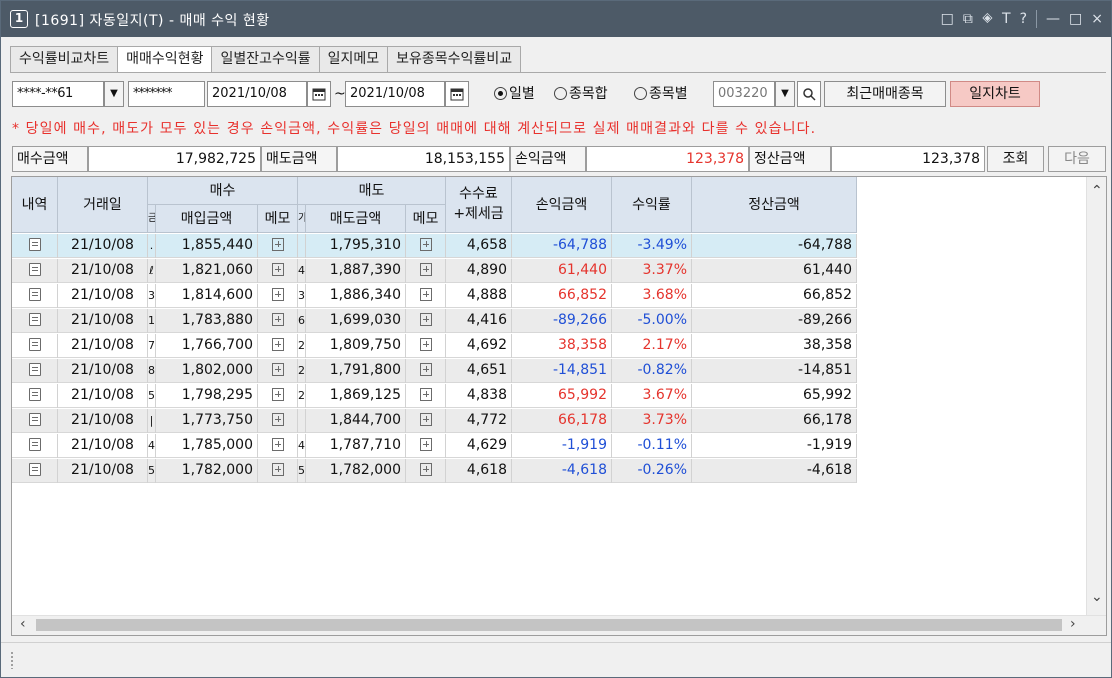 The image size is (1112, 678). What do you see at coordinates (479, 471) in the screenshot?
I see `fee-tax-cell: 4,618` at bounding box center [479, 471].